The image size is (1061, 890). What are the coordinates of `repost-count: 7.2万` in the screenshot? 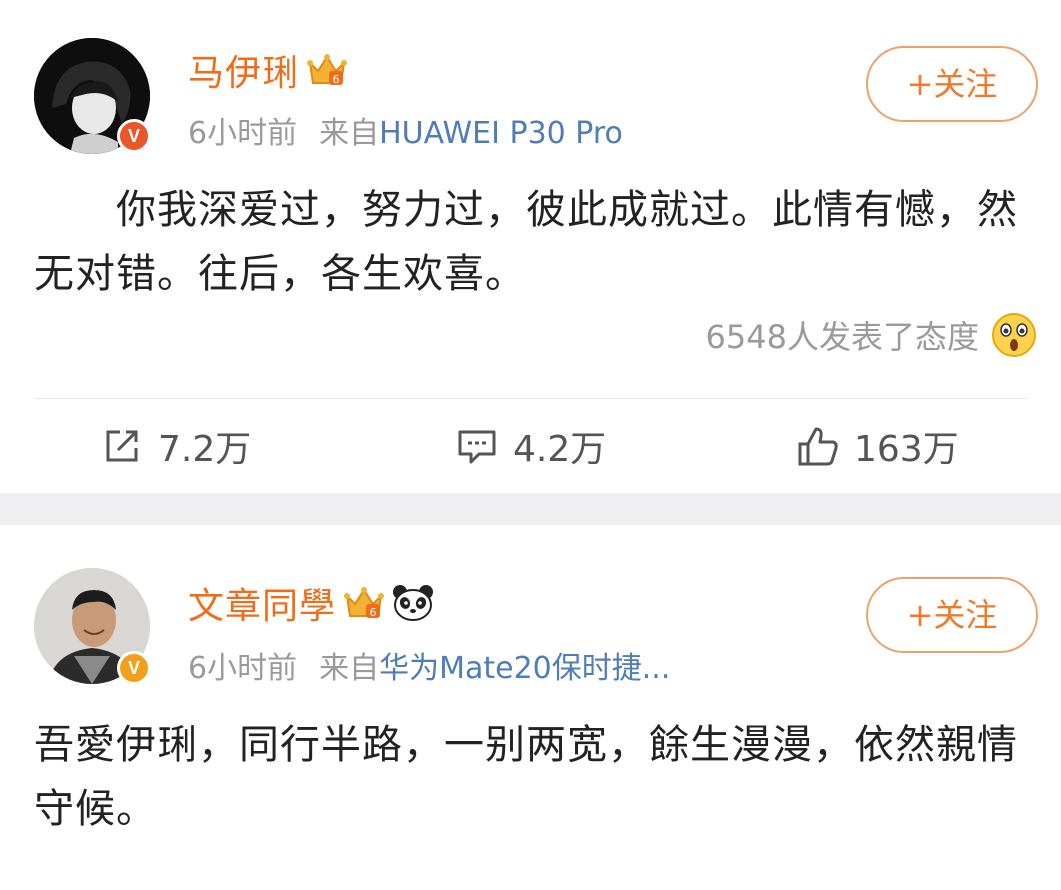 It's located at (205, 449).